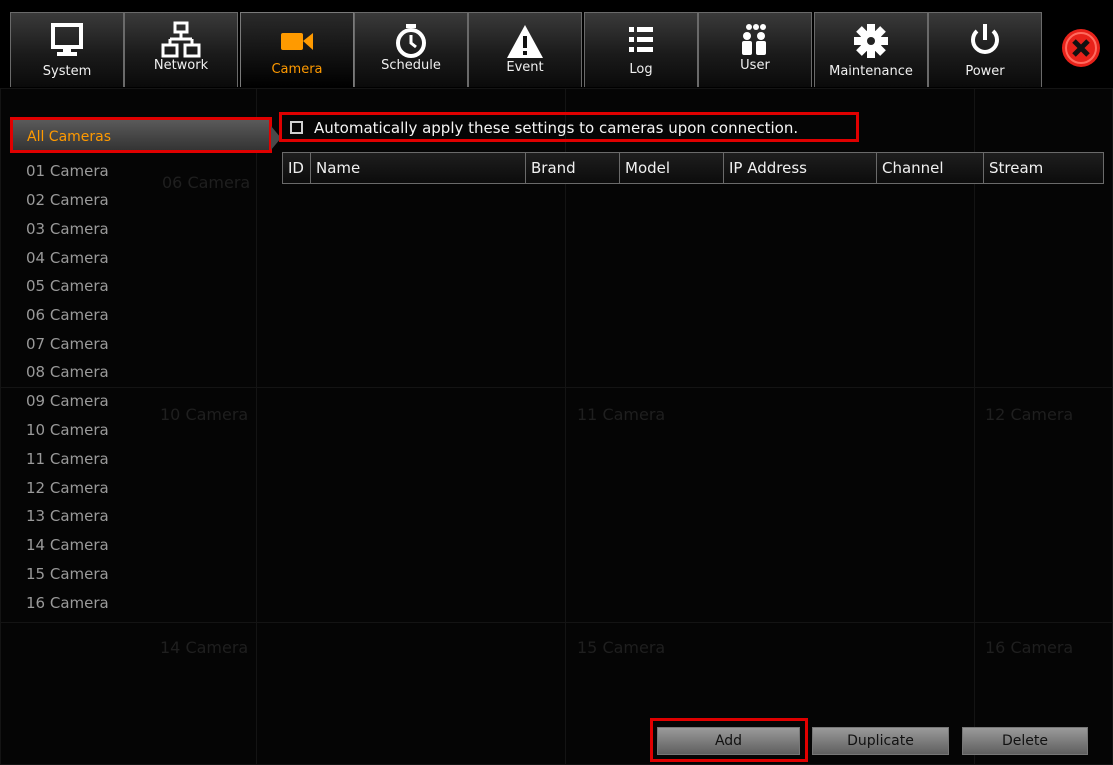  What do you see at coordinates (181, 39) in the screenshot?
I see `network-icon` at bounding box center [181, 39].